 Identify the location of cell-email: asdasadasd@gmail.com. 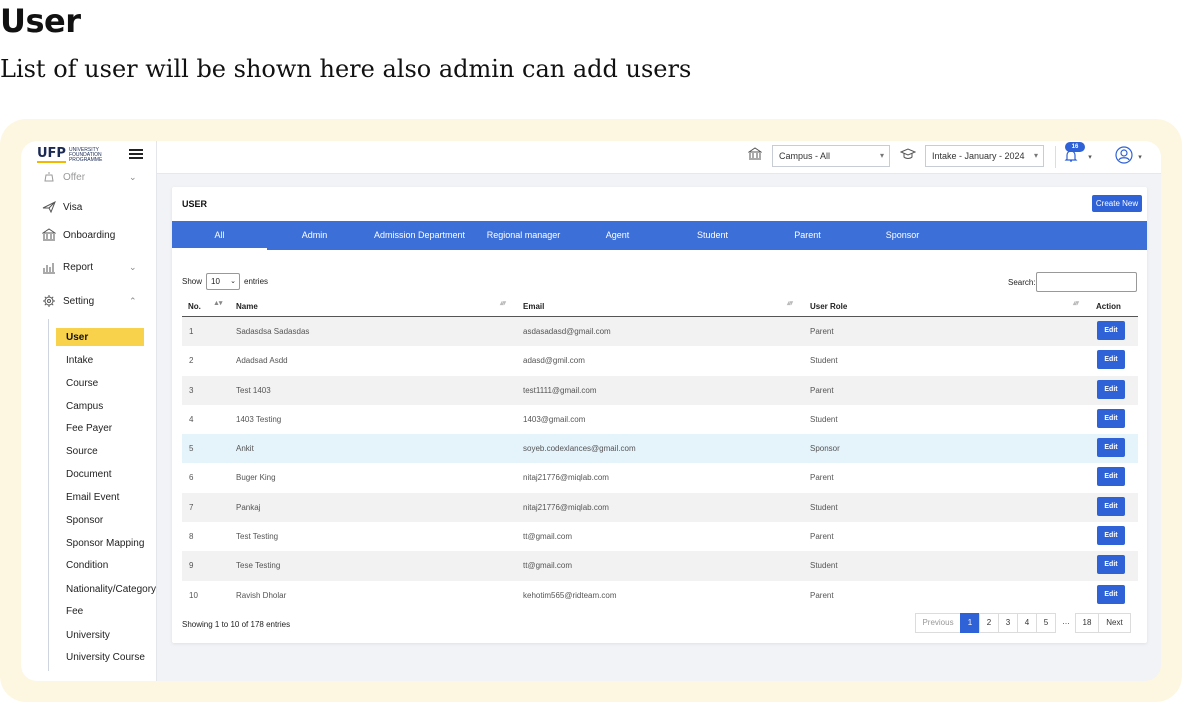
(567, 331).